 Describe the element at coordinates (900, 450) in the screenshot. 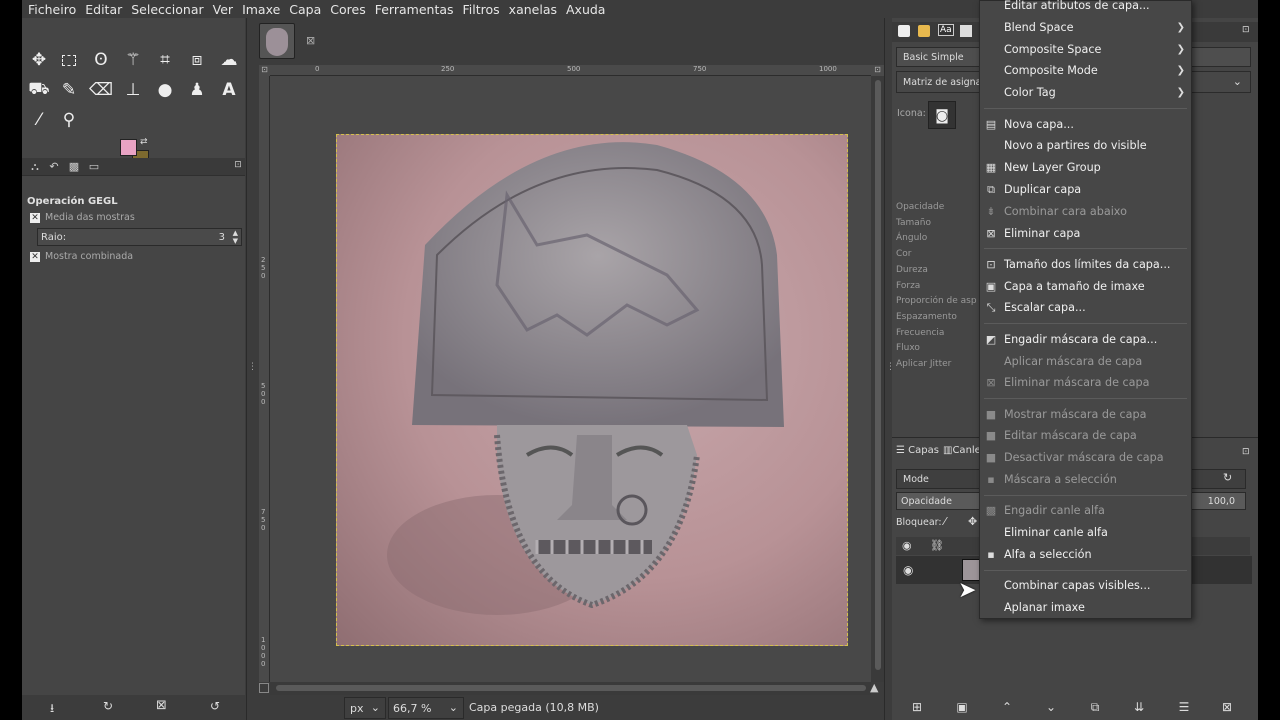

I see `layers-tab-icon: ☰` at that location.